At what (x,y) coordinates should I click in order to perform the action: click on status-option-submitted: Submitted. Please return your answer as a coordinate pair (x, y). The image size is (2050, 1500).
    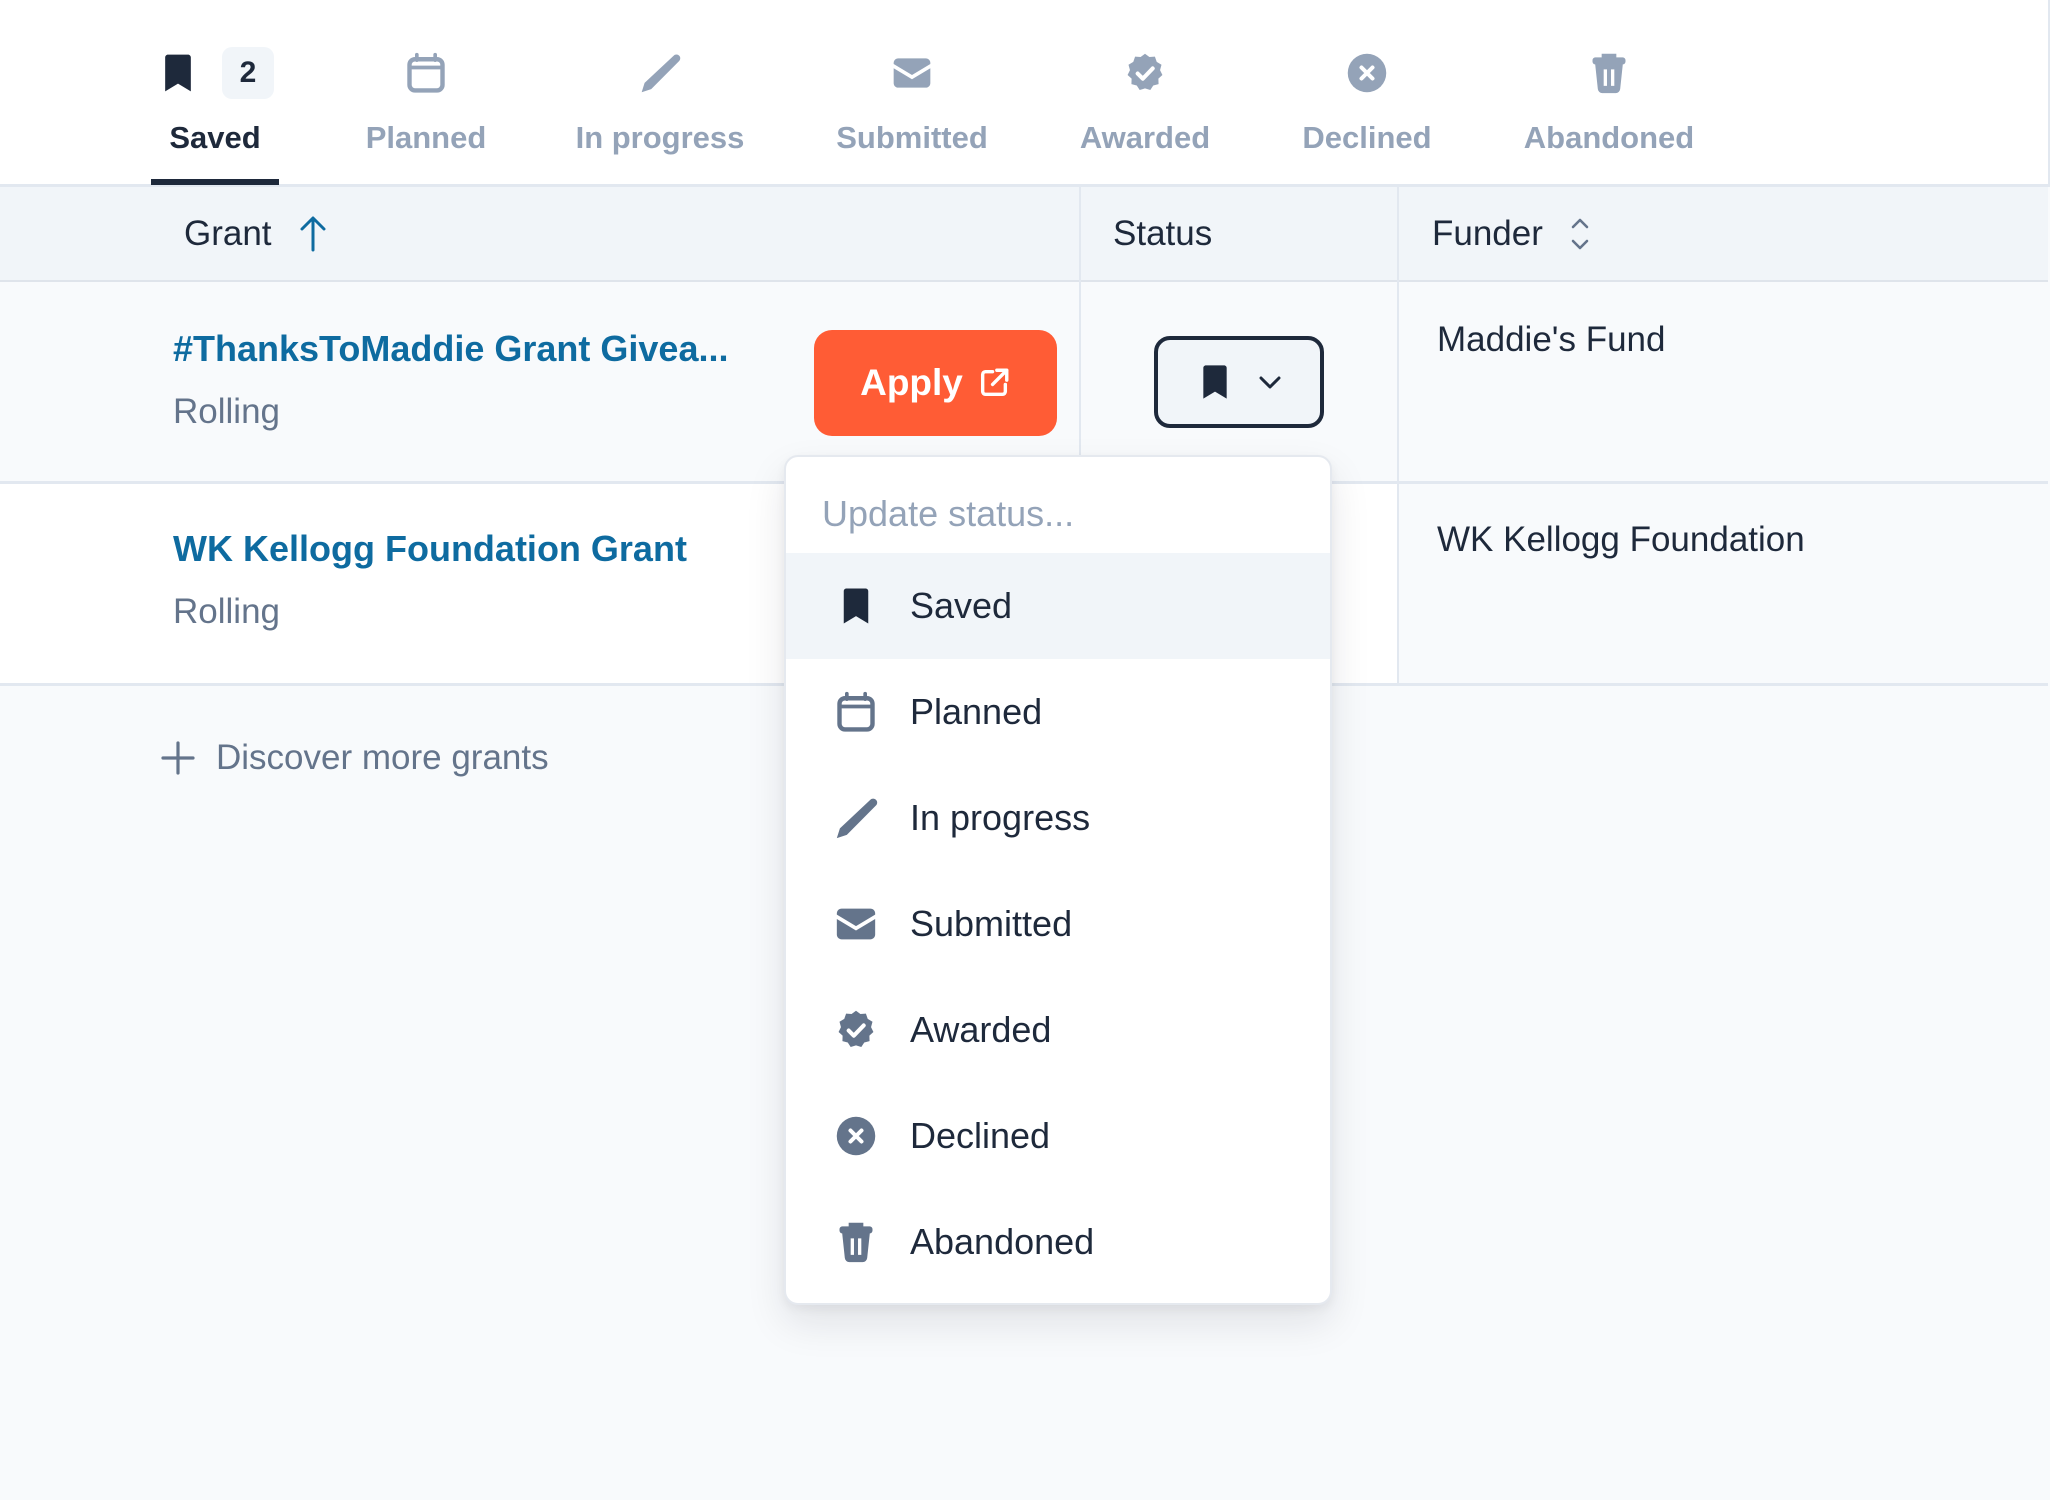
    Looking at the image, I should click on (1058, 924).